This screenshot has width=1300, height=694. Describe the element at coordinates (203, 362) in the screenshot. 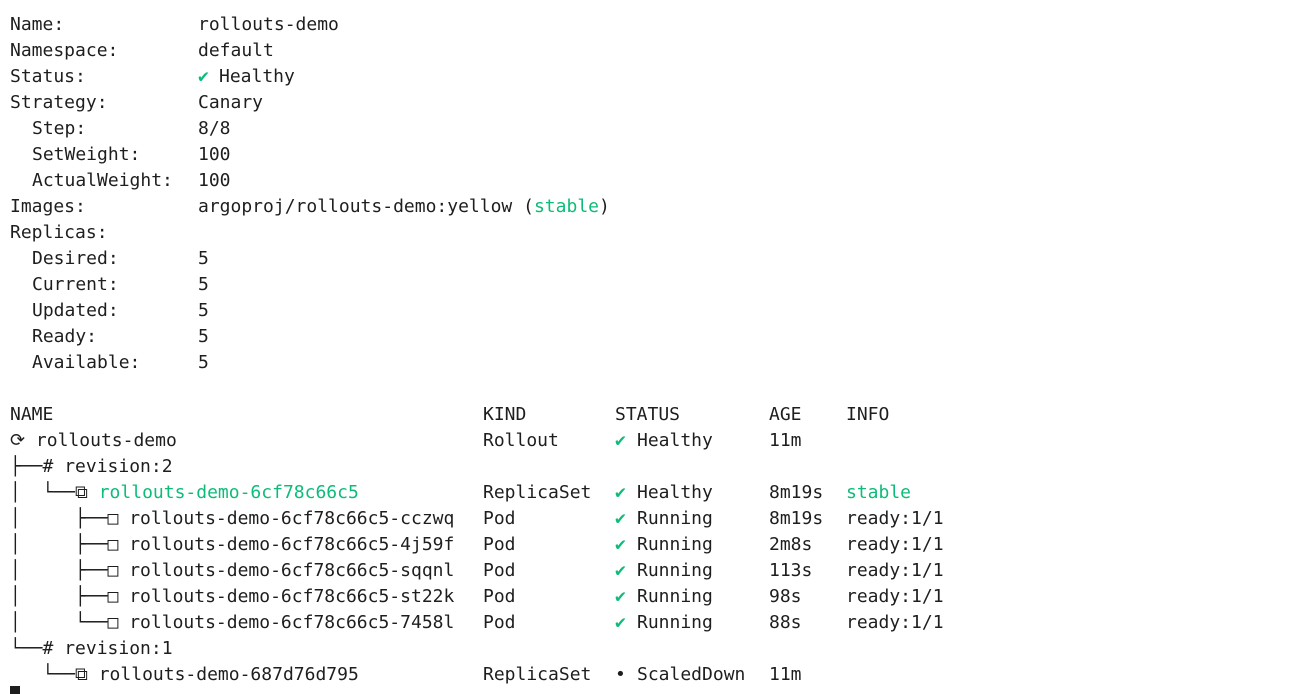

I see `available-value: 5` at that location.